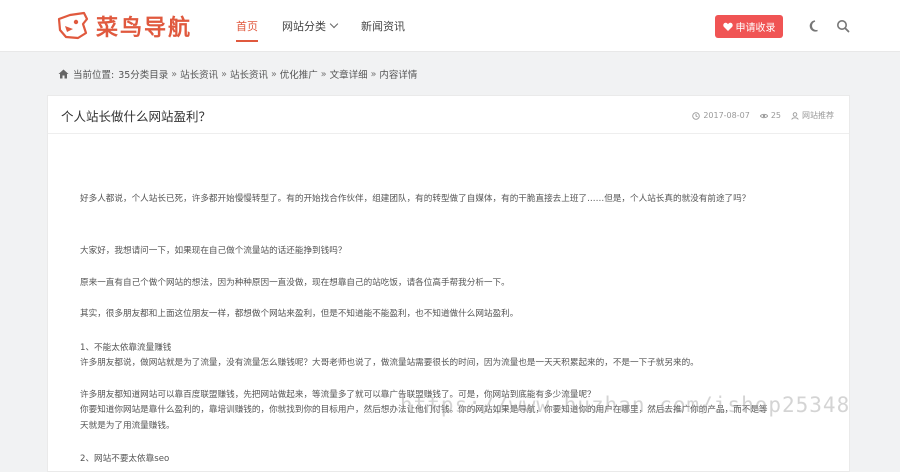 The image size is (900, 472). What do you see at coordinates (726, 115) in the screenshot?
I see `date-value: 2017-08-07` at bounding box center [726, 115].